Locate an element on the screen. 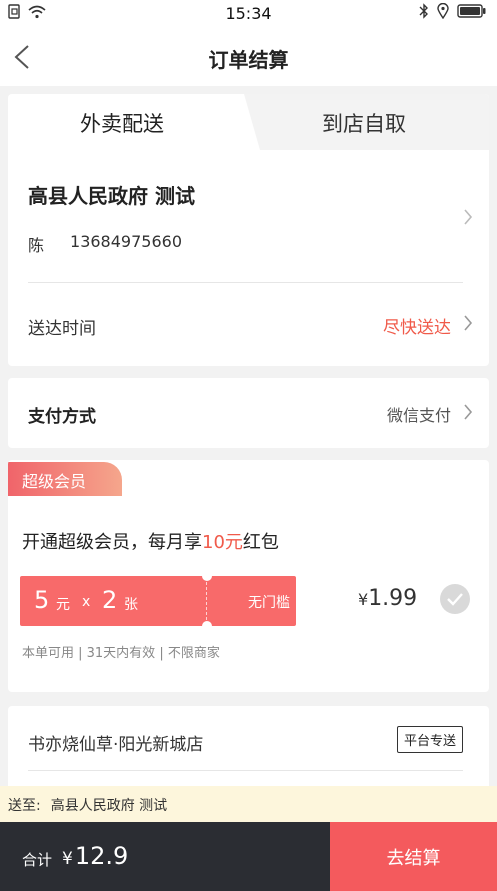 This screenshot has width=497, height=891. total-label: 合计 is located at coordinates (37, 860).